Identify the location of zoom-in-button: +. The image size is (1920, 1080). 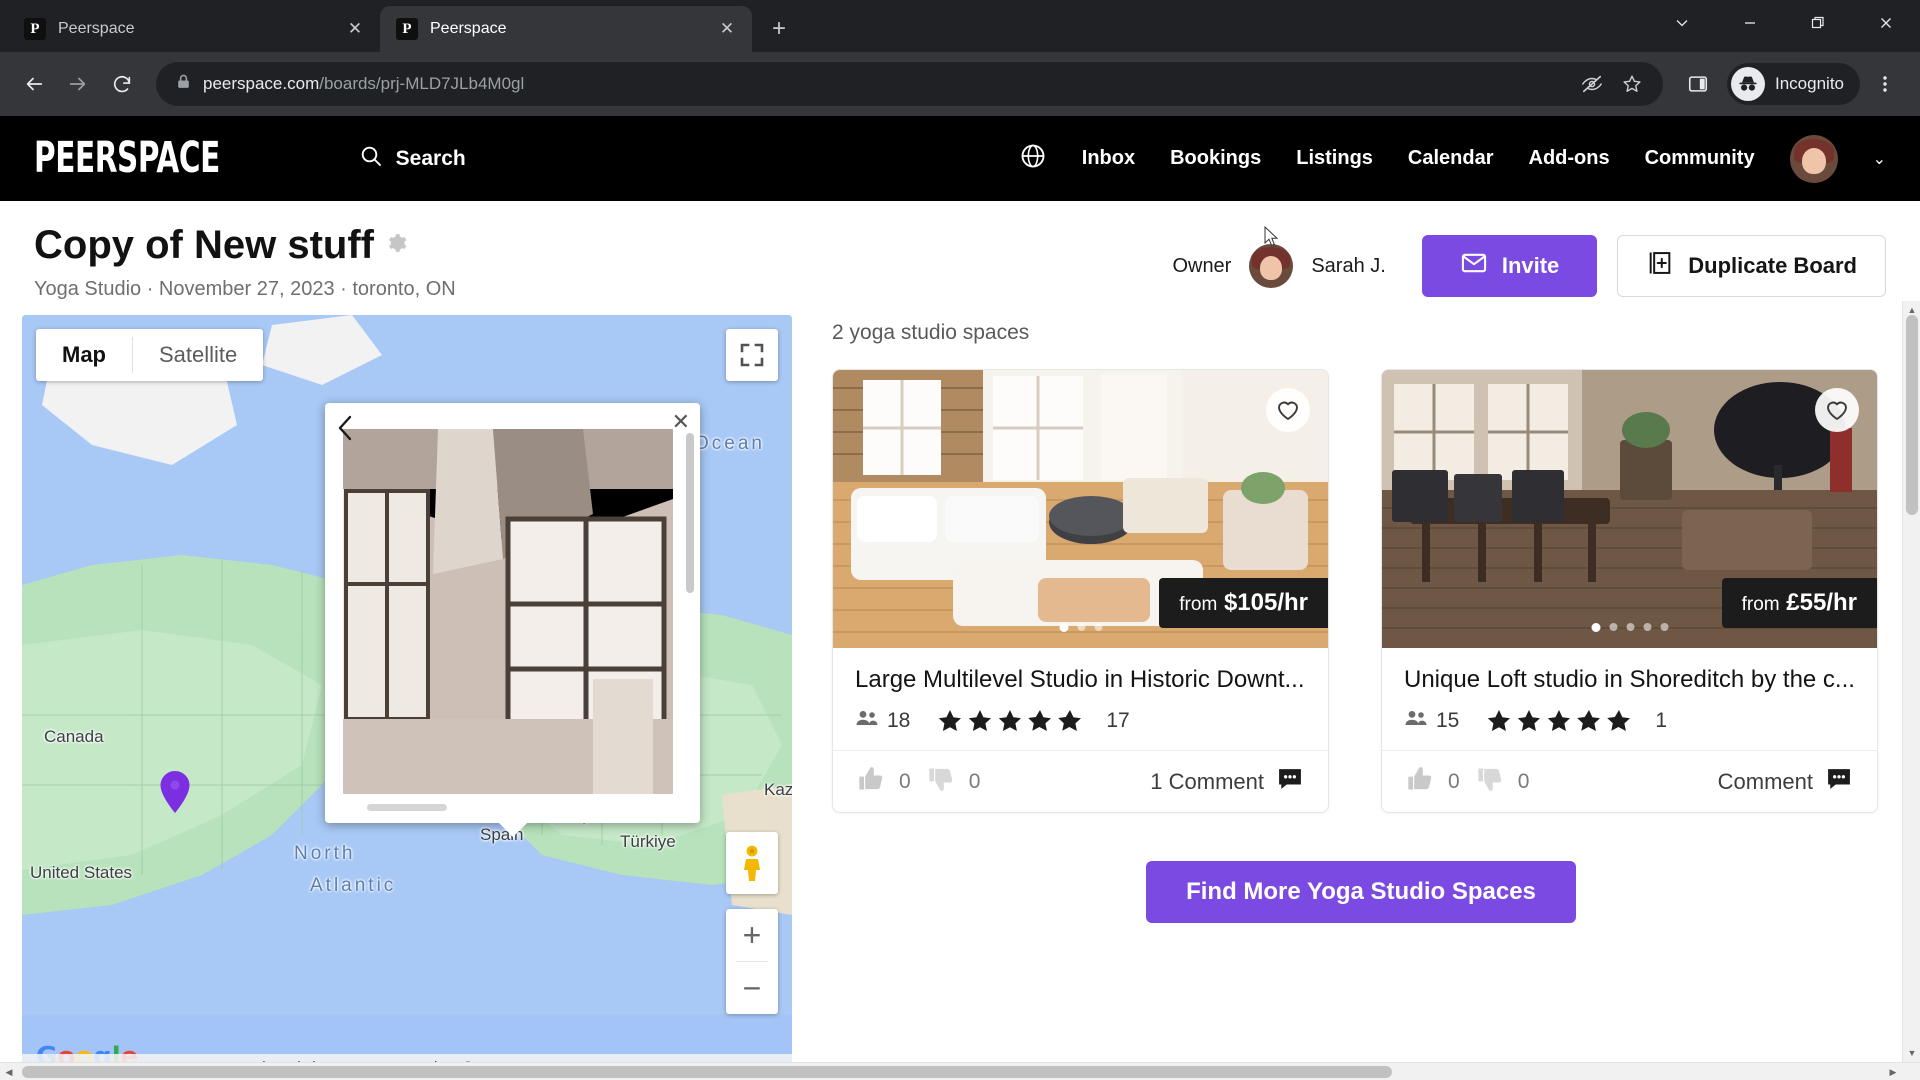
(752, 935).